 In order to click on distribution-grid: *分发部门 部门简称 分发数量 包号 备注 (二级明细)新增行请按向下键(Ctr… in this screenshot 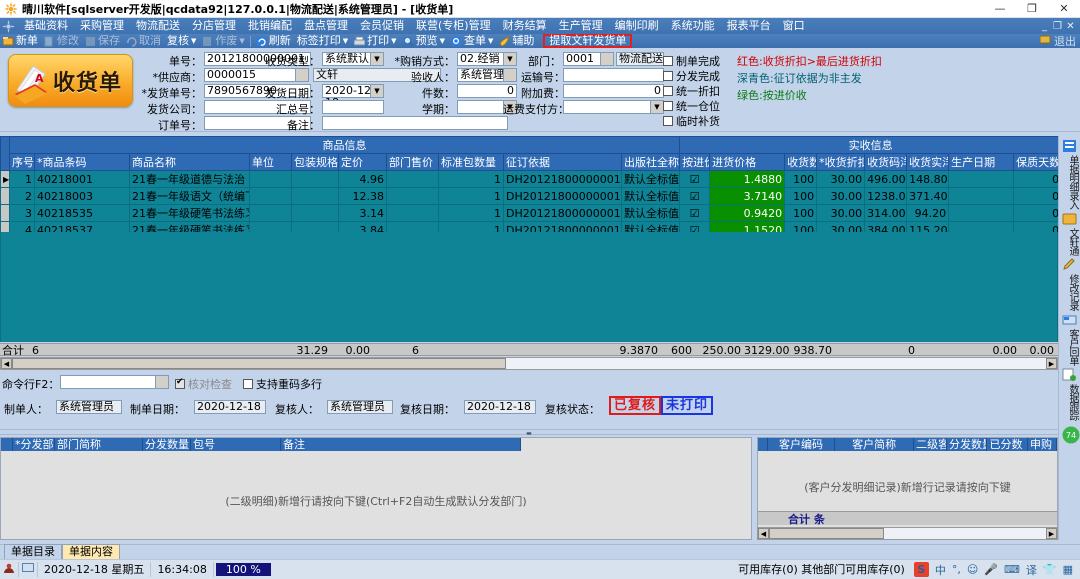, I will do `click(376, 488)`.